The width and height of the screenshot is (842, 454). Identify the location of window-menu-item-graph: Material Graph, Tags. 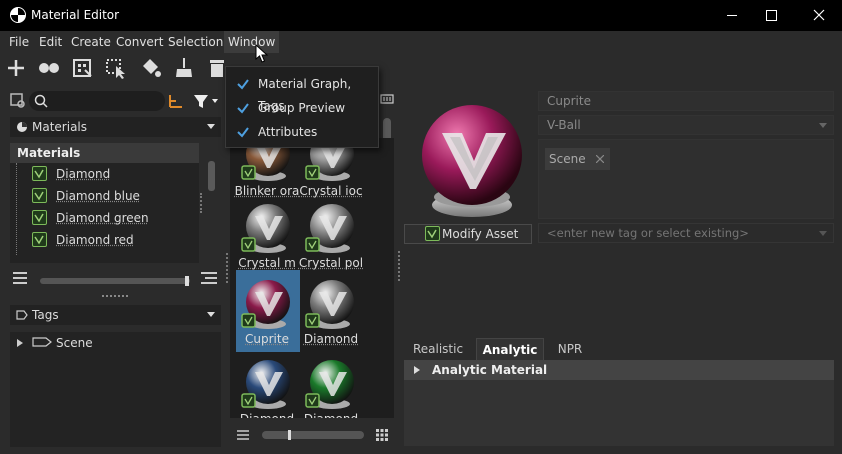
(302, 93).